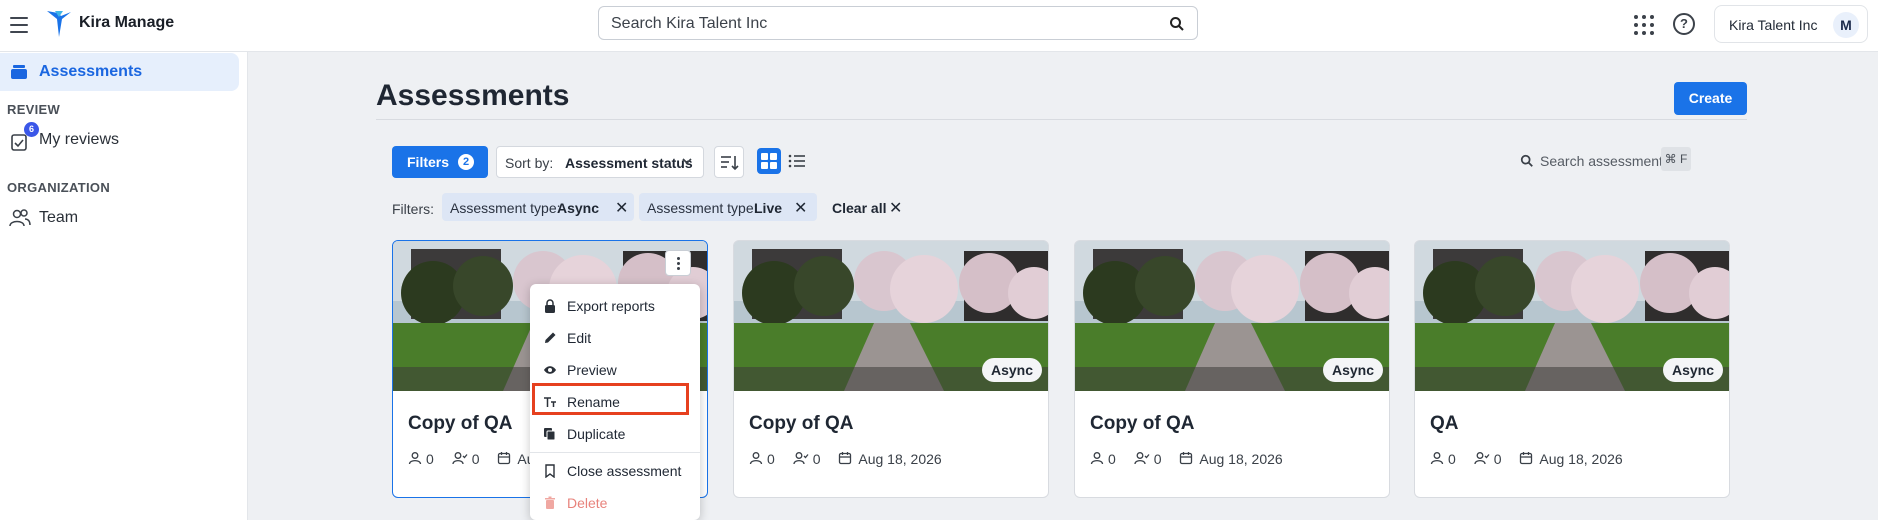  Describe the element at coordinates (31, 129) in the screenshot. I see `reviews-count-badge: 6` at that location.